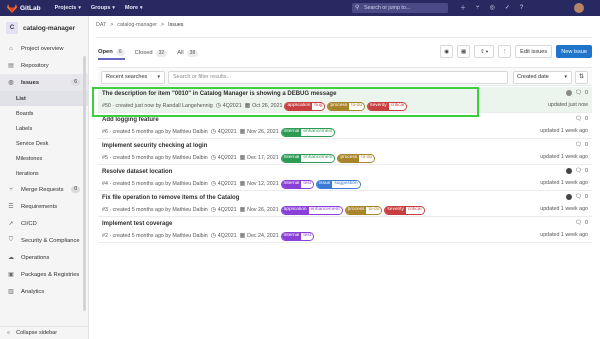 The height and width of the screenshot is (339, 600). Describe the element at coordinates (44, 189) in the screenshot. I see `sidebar-item-merge-requests: ⑂ Merge Requests 0` at that location.